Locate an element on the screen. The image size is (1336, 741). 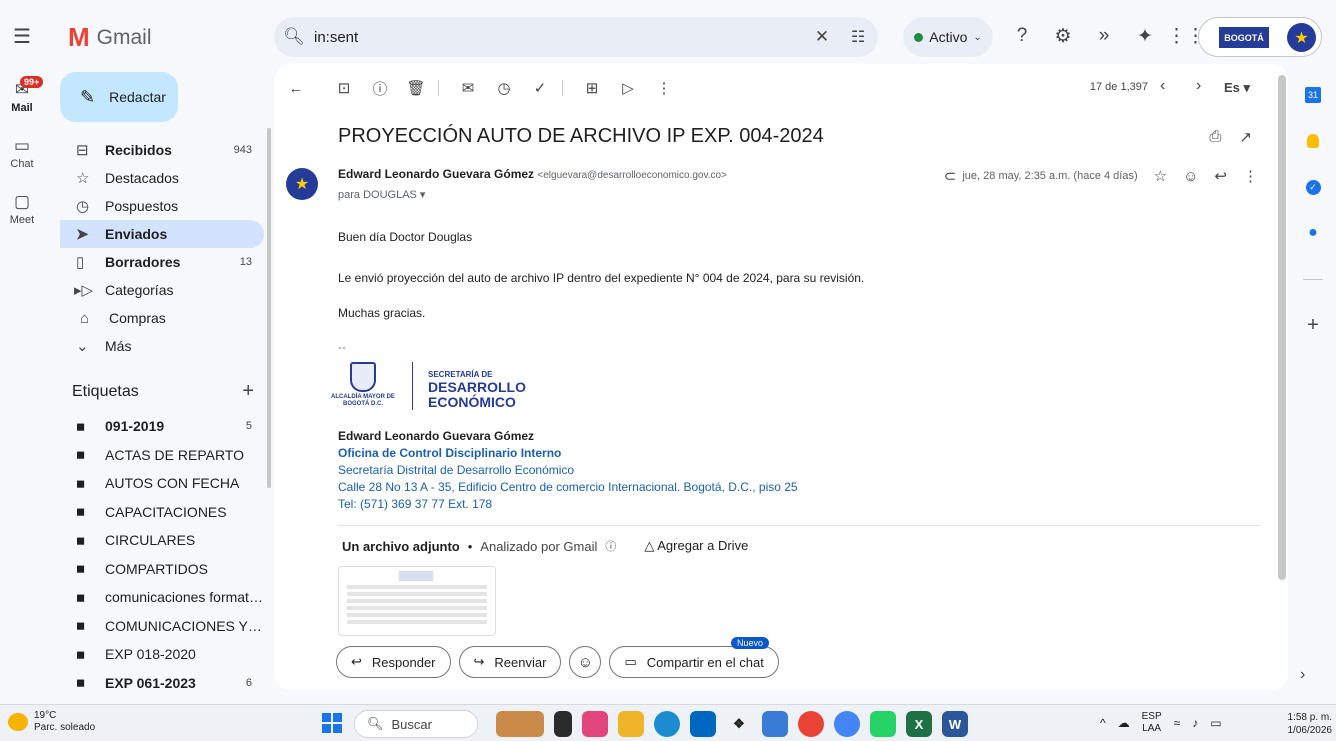
settings-gear-icon: ⚙ is located at coordinates (1063, 36).